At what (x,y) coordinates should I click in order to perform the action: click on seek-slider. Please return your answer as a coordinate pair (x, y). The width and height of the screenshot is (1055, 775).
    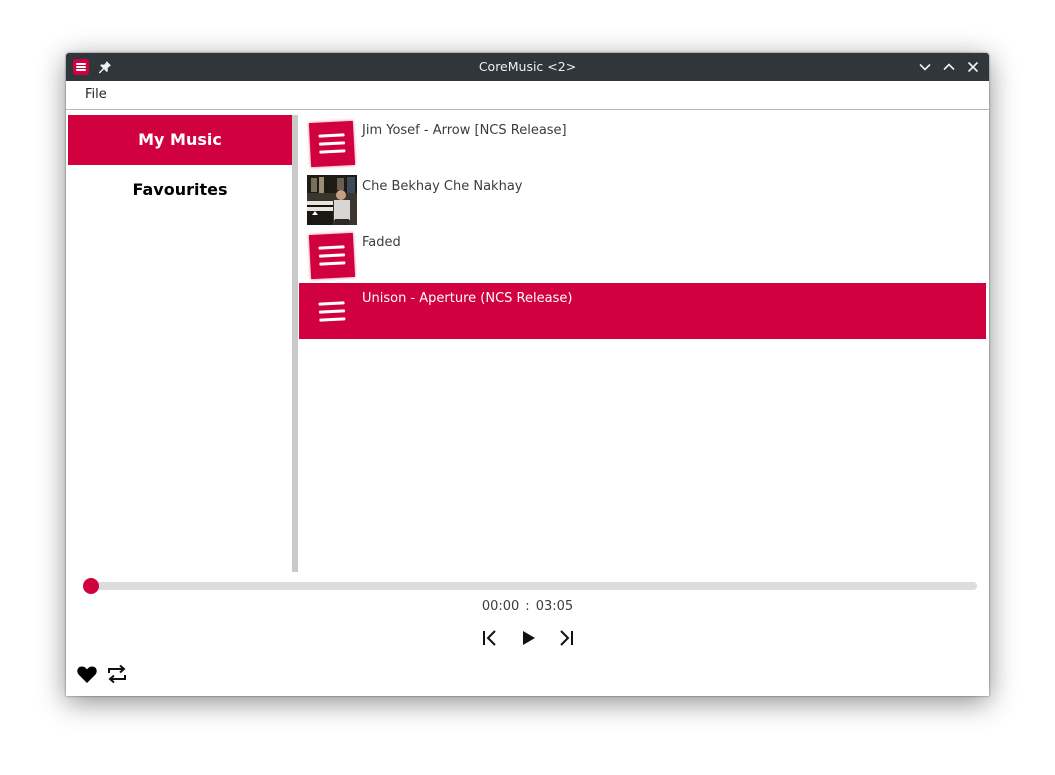
    Looking at the image, I should click on (530, 586).